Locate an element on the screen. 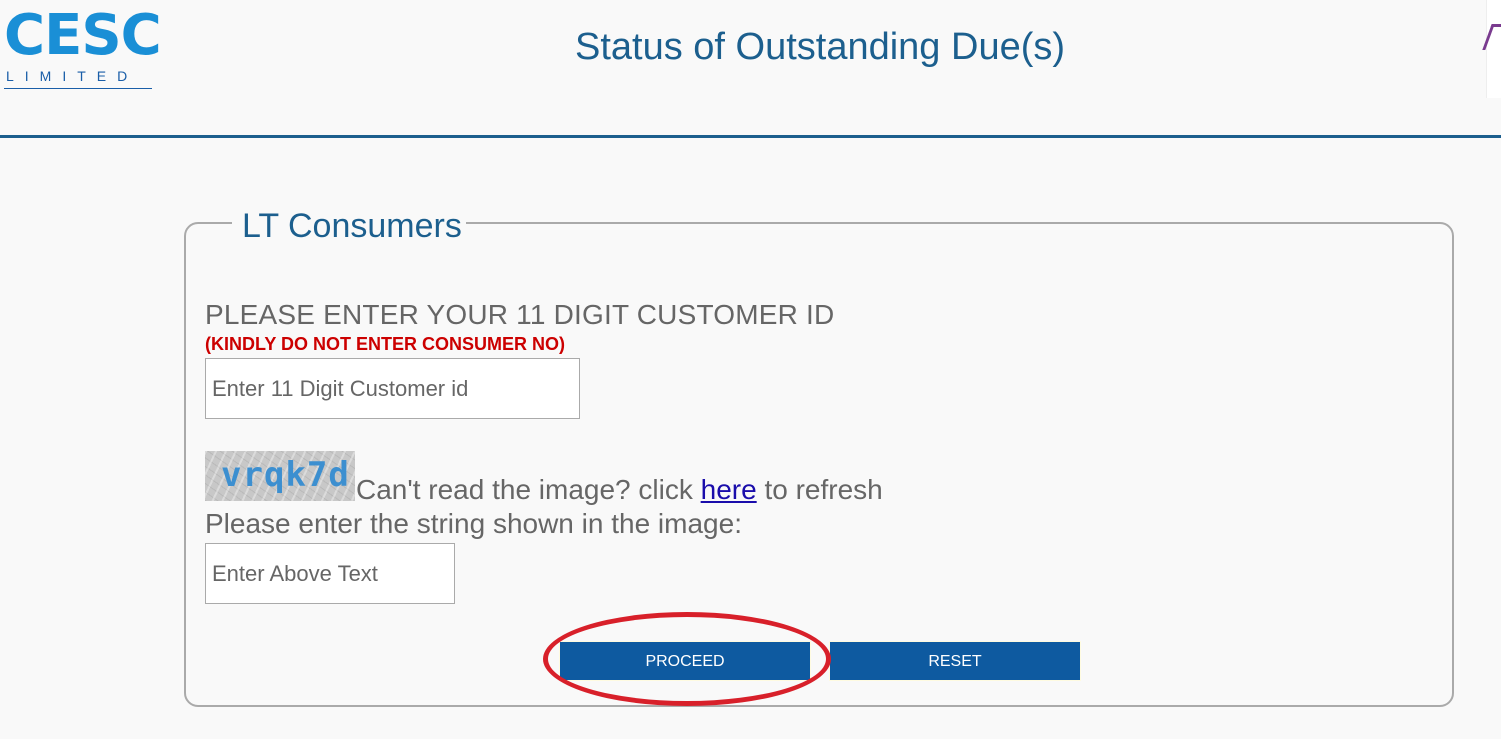  partner-logo-icon is located at coordinates (1491, 37).